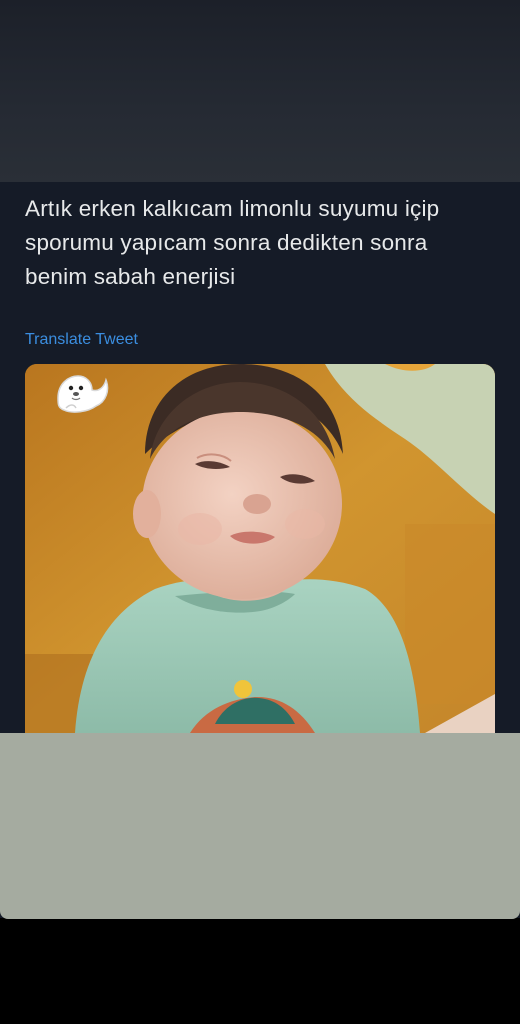  I want to click on seal-sticker-icon, so click(81, 394).